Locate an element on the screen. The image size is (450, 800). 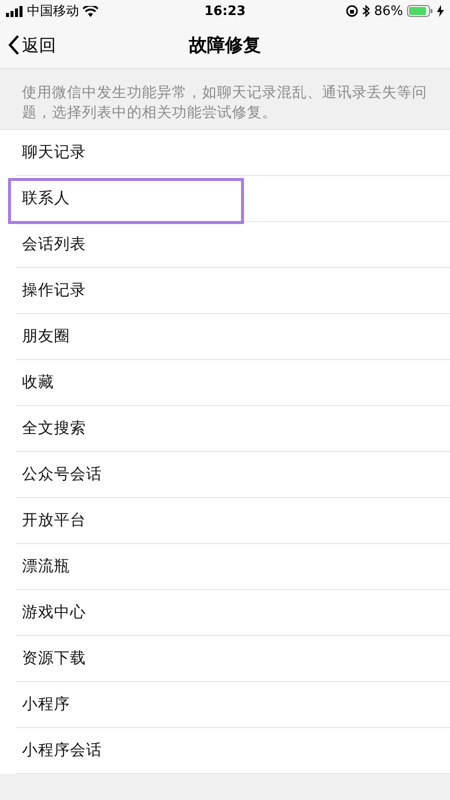
back-chevron-icon is located at coordinates (14, 45).